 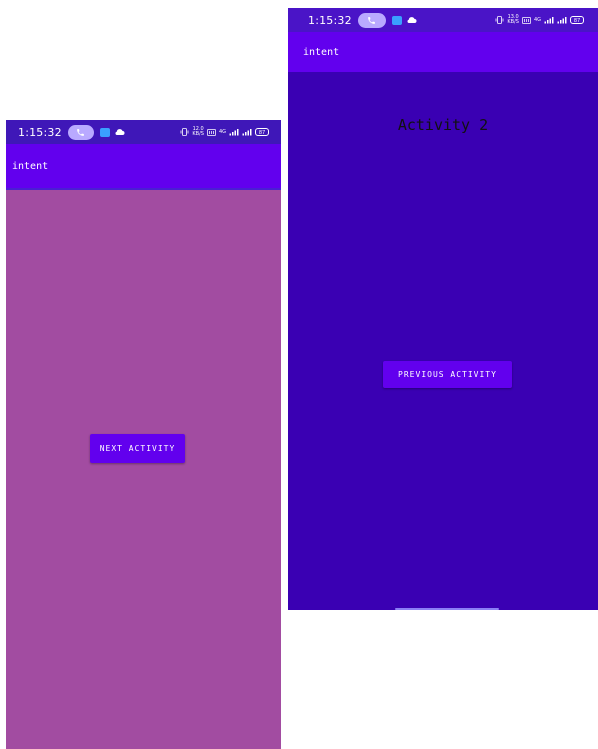 I want to click on status-bar: 1:15:32 12.0 KB/S 4G 87, so click(x=143, y=132).